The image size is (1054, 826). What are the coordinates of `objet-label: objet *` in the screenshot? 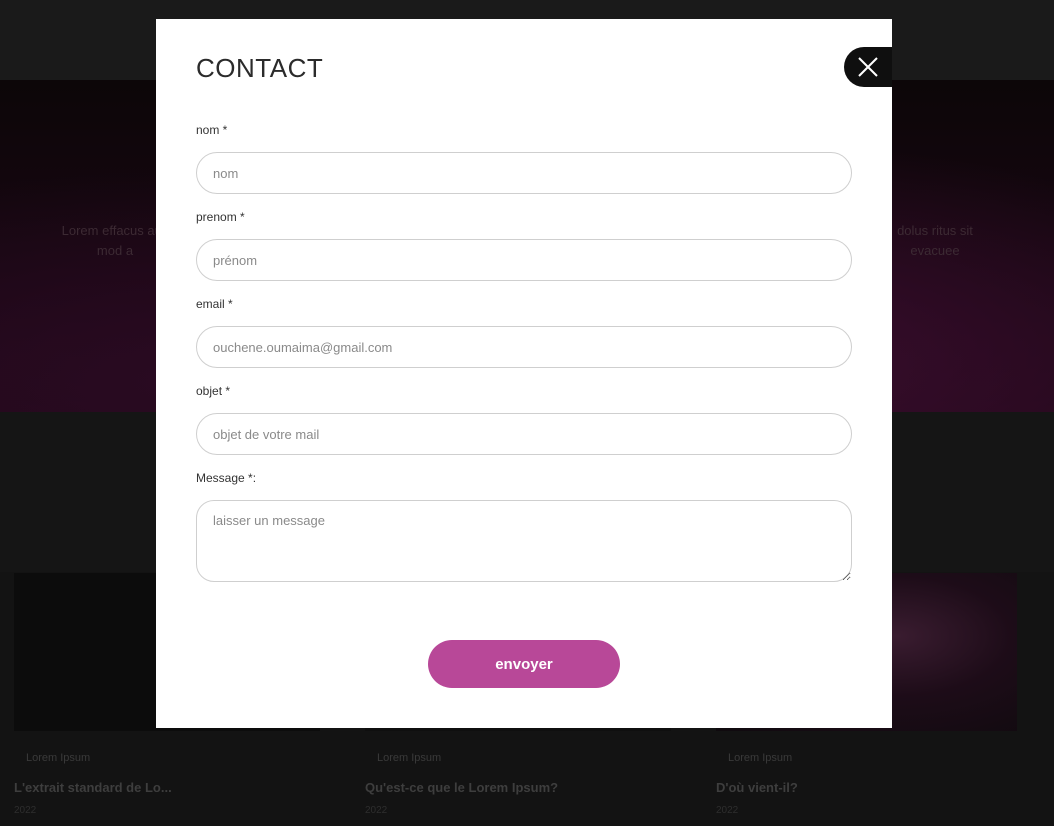 It's located at (213, 391).